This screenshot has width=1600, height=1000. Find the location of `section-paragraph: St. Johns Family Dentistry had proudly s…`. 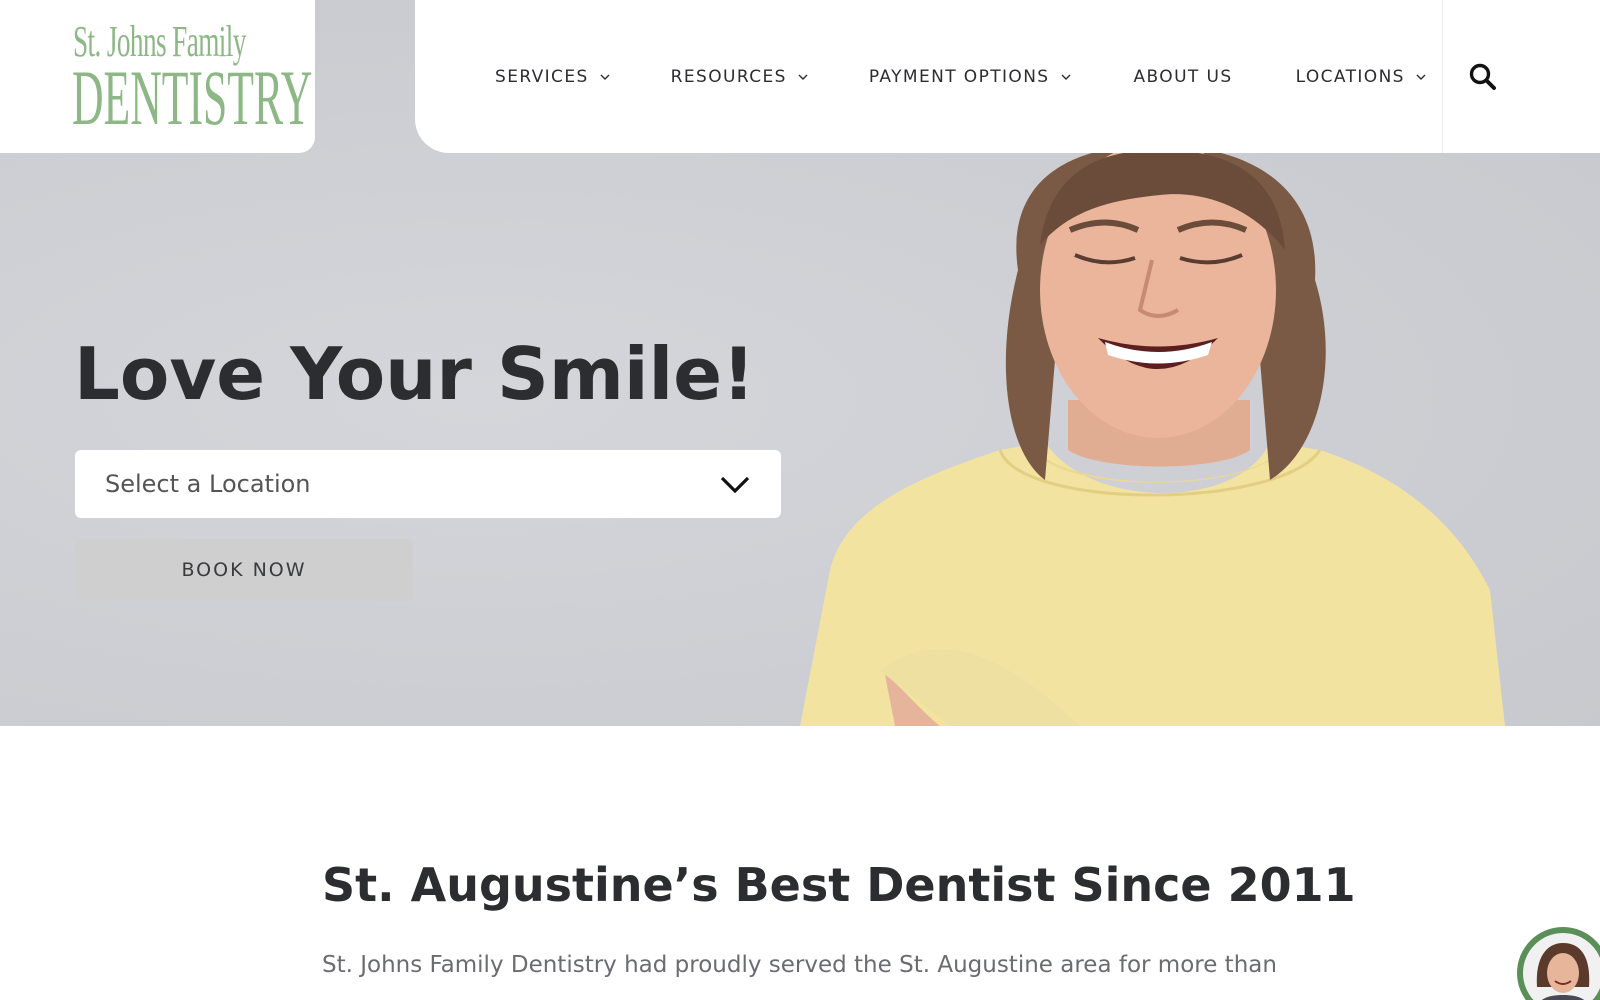

section-paragraph: St. Johns Family Dentistry had proudly s… is located at coordinates (799, 965).